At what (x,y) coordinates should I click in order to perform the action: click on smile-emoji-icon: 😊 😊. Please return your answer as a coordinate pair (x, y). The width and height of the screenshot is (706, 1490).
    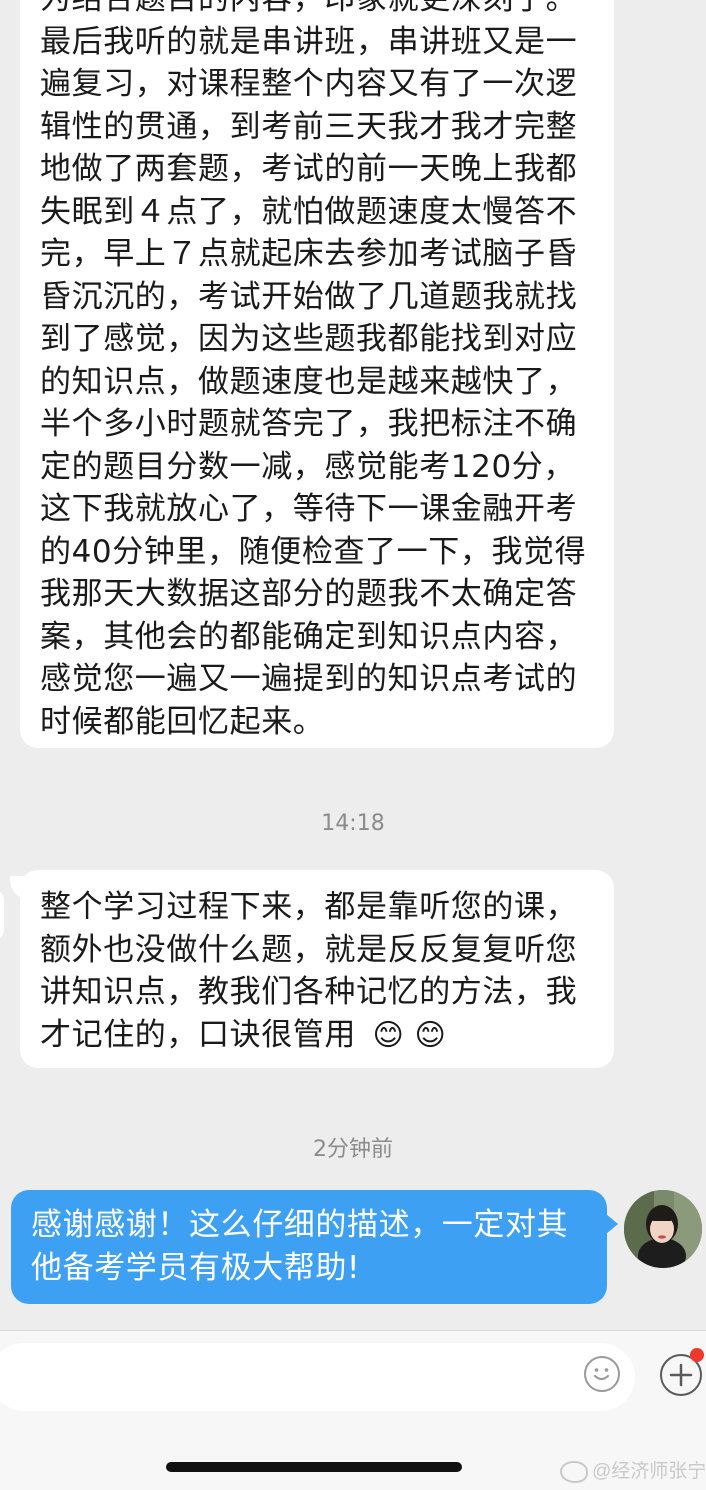
    Looking at the image, I should click on (409, 1035).